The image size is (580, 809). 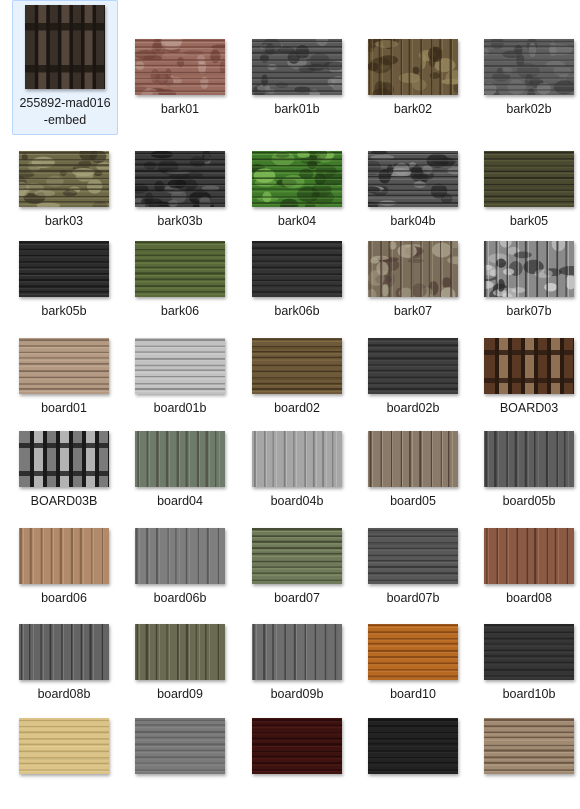 I want to click on file-item: bark05, so click(x=528, y=192).